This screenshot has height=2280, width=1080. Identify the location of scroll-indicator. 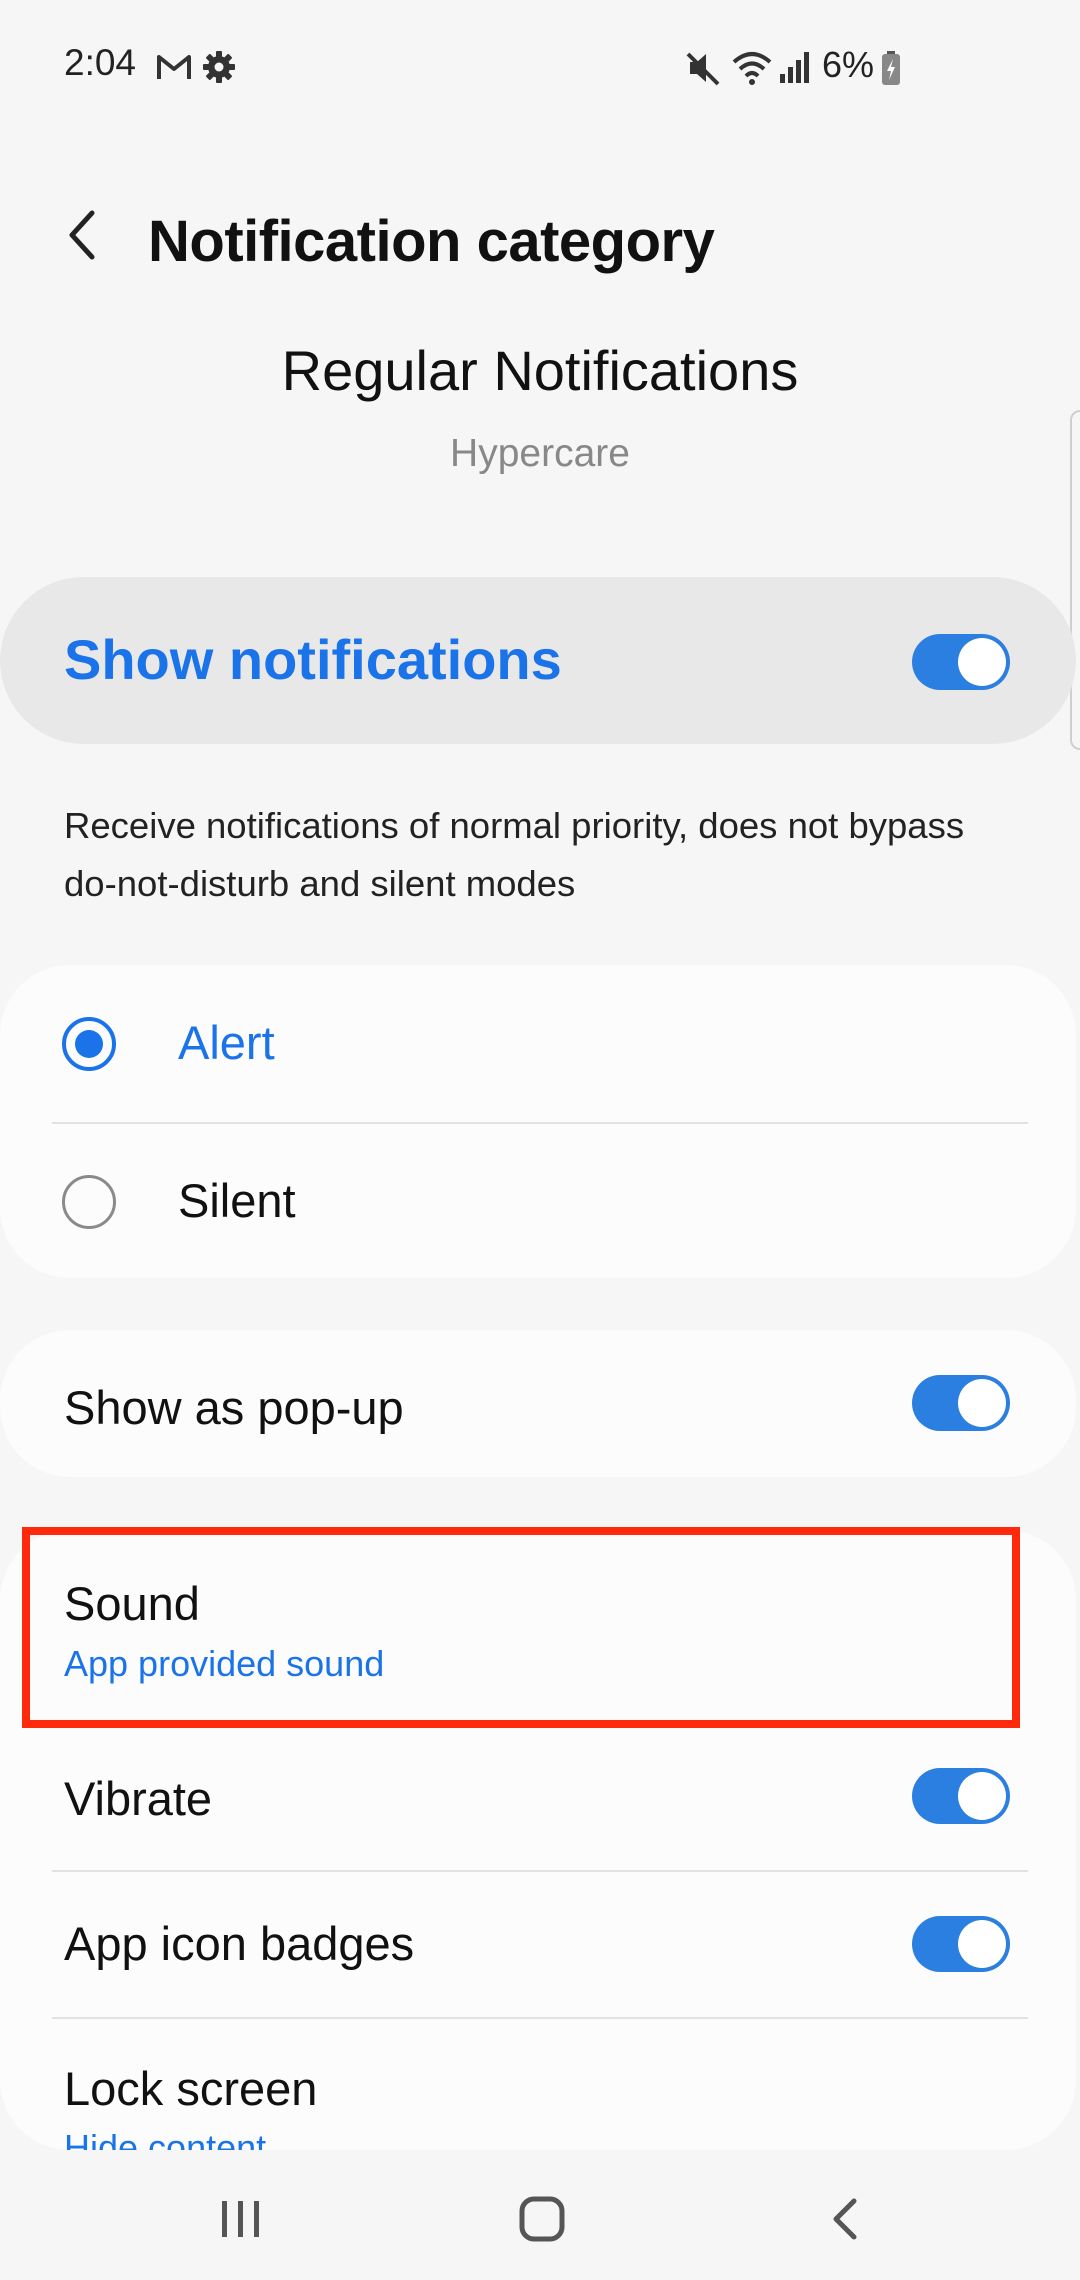
(1075, 580).